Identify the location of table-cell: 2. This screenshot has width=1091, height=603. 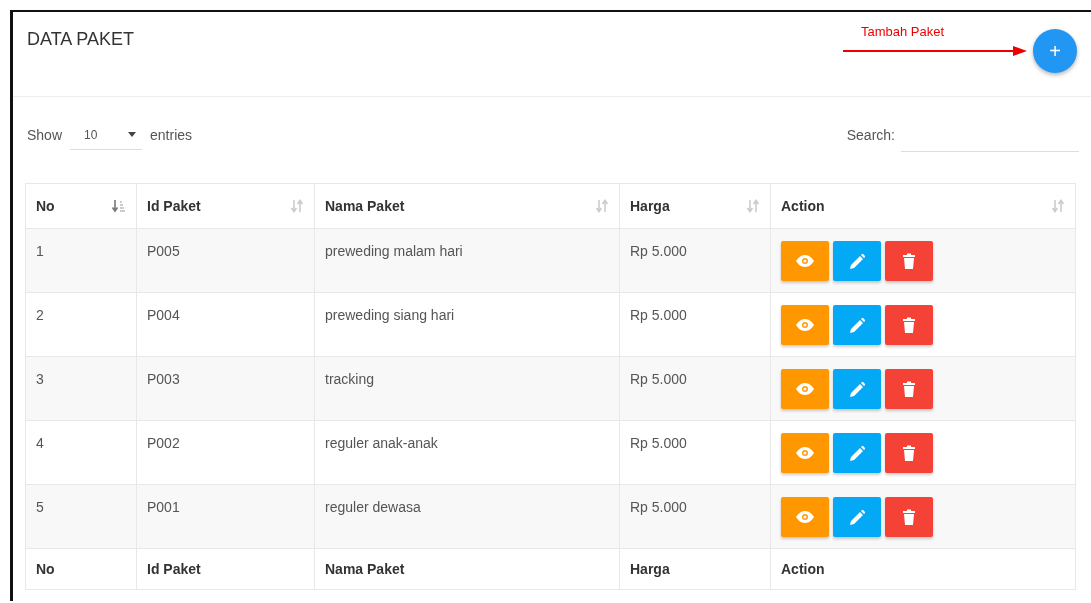
(81, 324).